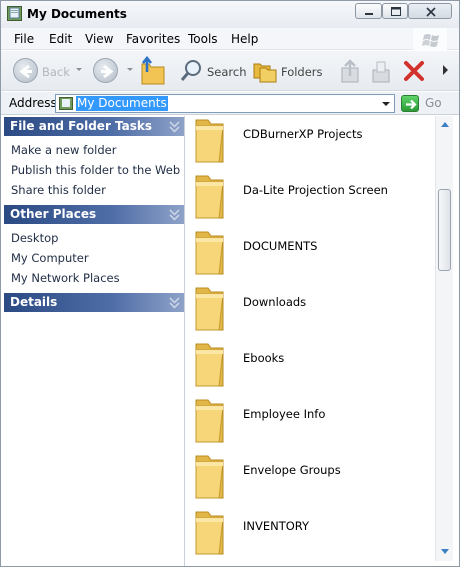  Describe the element at coordinates (81, 126) in the screenshot. I see `file-folder-tasks-title: File and Folder Tasks` at that location.